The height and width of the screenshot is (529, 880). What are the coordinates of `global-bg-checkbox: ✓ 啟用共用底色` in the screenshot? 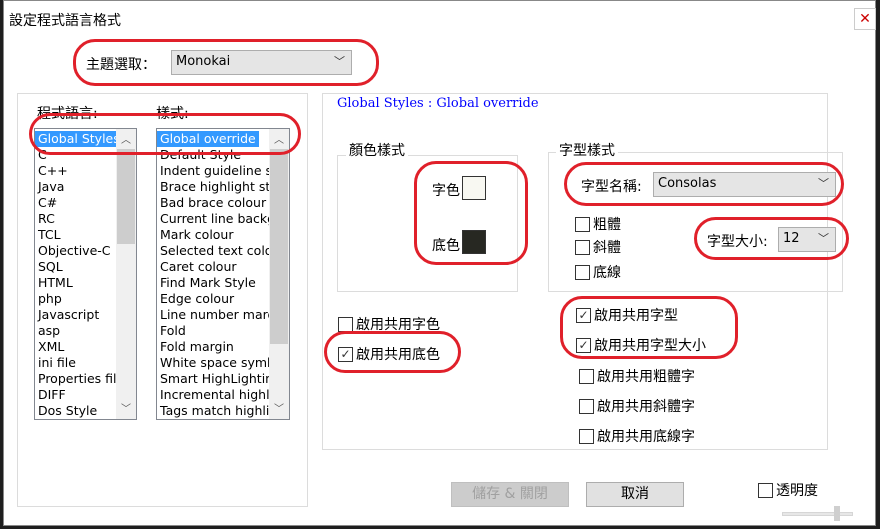 It's located at (389, 354).